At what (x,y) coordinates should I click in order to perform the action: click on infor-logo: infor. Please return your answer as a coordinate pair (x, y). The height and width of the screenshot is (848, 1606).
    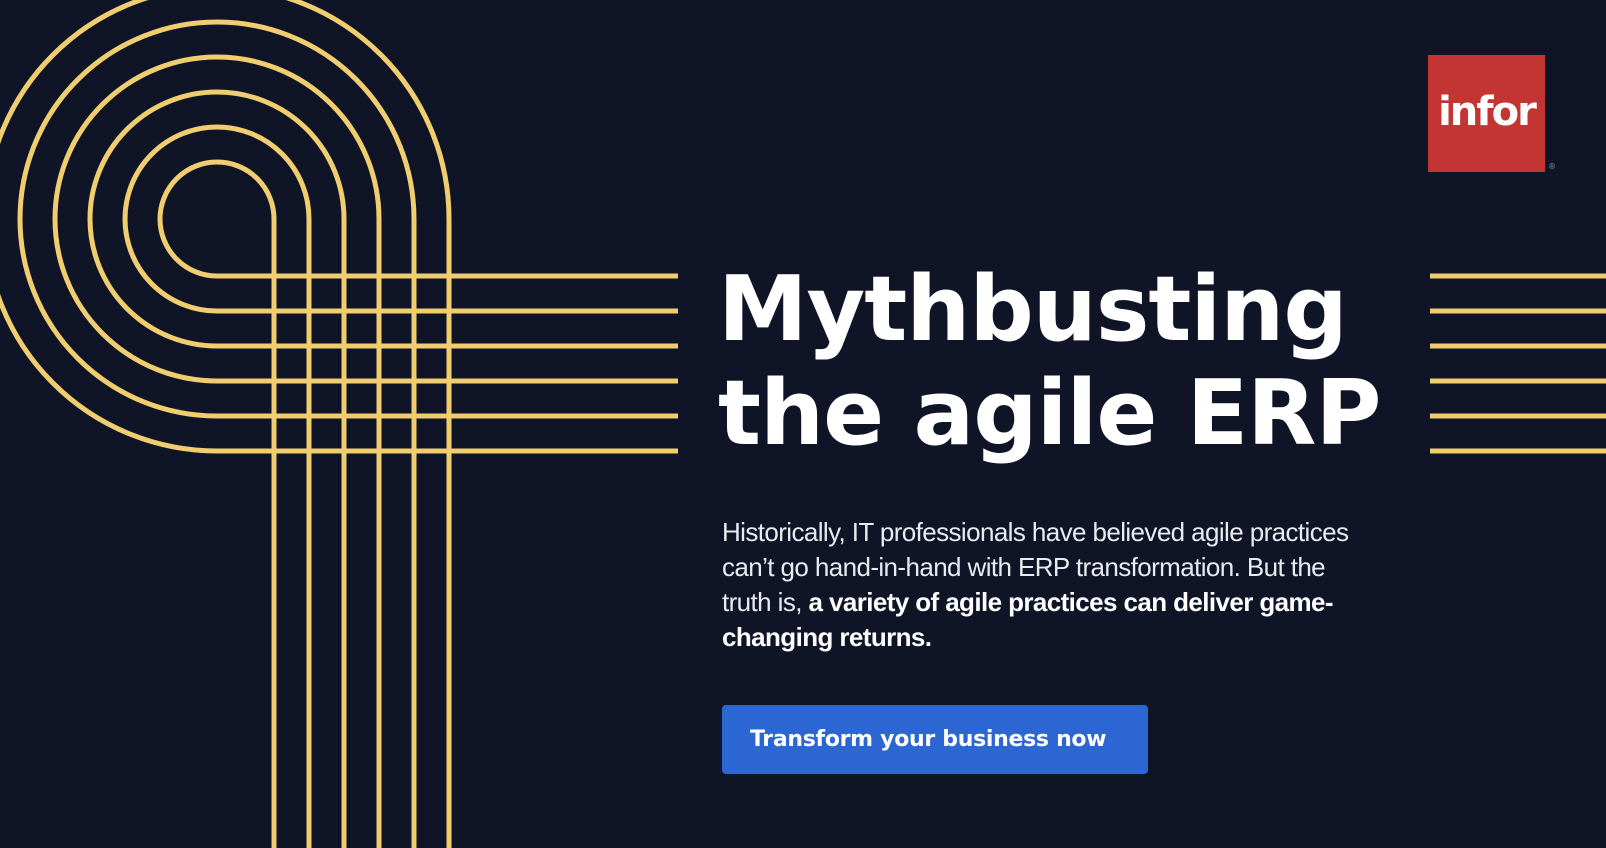
    Looking at the image, I should click on (1486, 113).